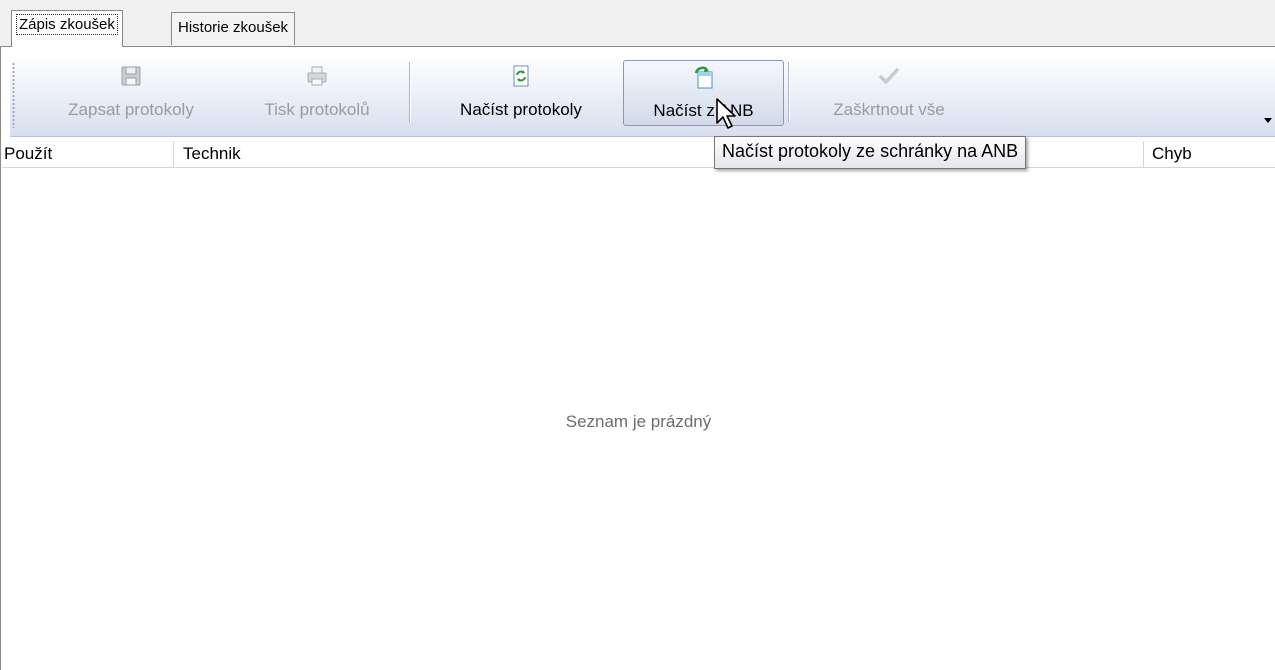 Image resolution: width=1275 pixels, height=670 pixels. Describe the element at coordinates (317, 109) in the screenshot. I see `button-label: Tisk protokolů` at that location.